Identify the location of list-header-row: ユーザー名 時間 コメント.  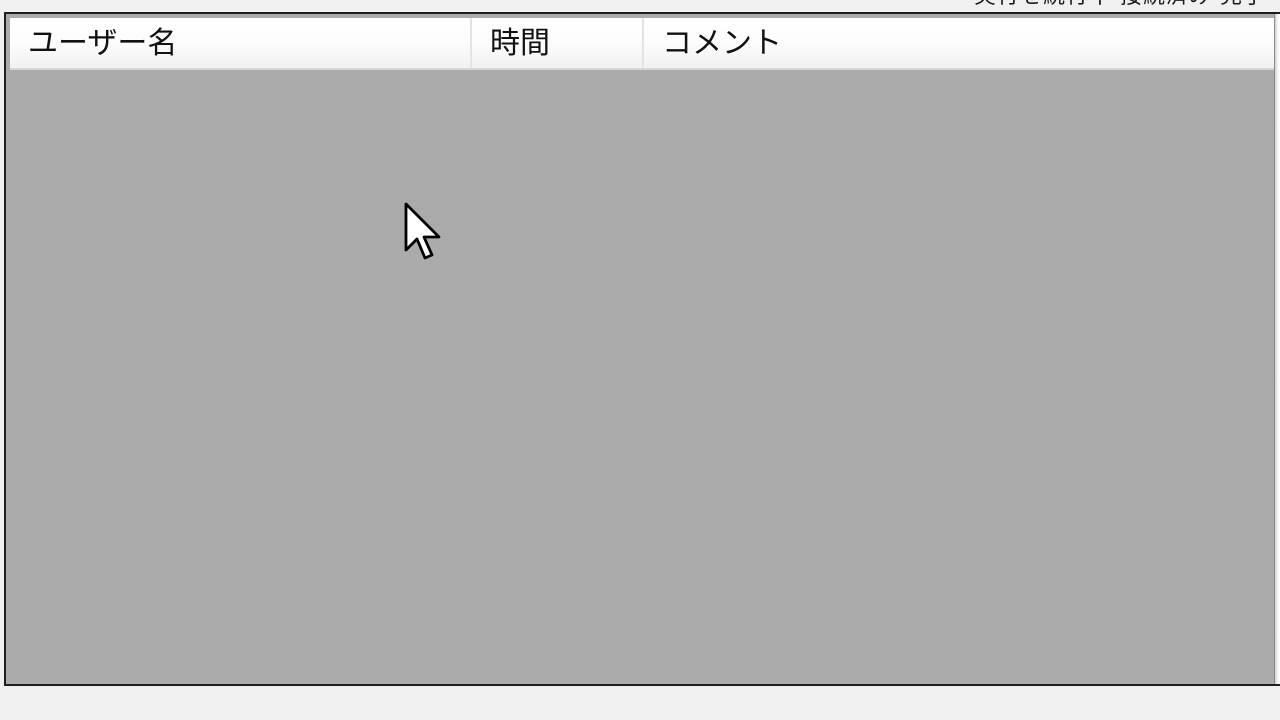
(643, 44).